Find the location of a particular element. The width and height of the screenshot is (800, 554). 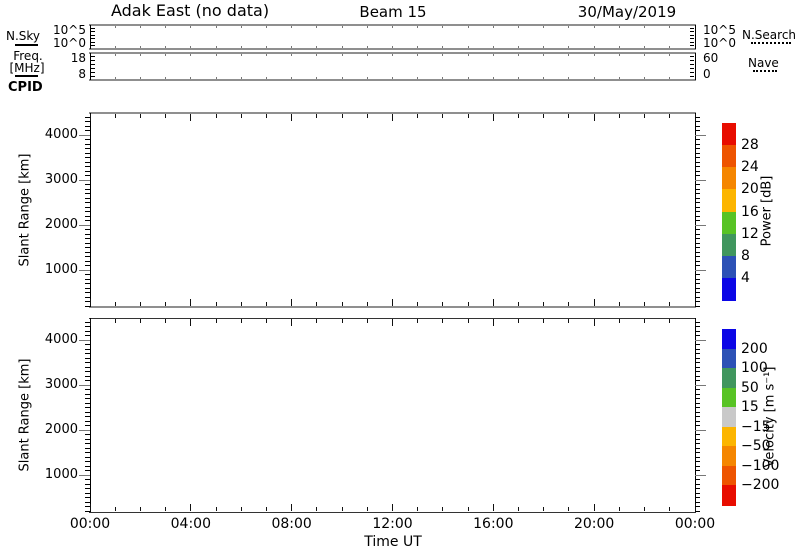

power-colorbar-tick-label: 8 is located at coordinates (745, 255).